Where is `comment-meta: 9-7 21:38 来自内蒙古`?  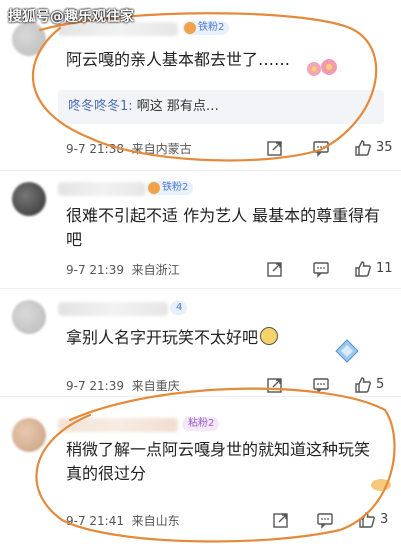 comment-meta: 9-7 21:38 来自内蒙古 is located at coordinates (129, 148).